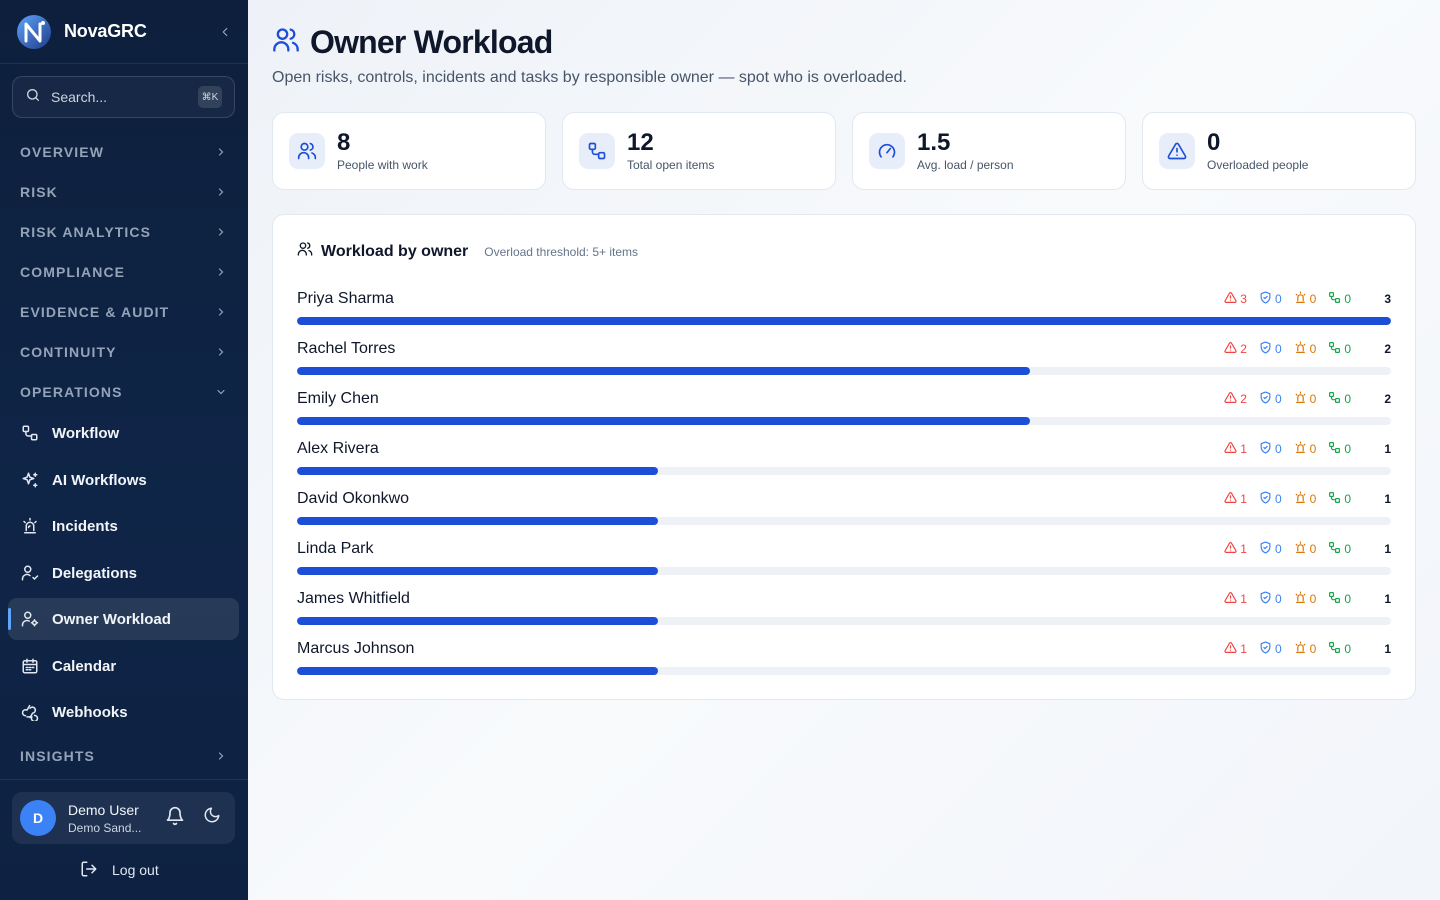 The height and width of the screenshot is (900, 1440). What do you see at coordinates (1279, 151) in the screenshot?
I see `stat-card-overloaded: 0 Overloaded people` at bounding box center [1279, 151].